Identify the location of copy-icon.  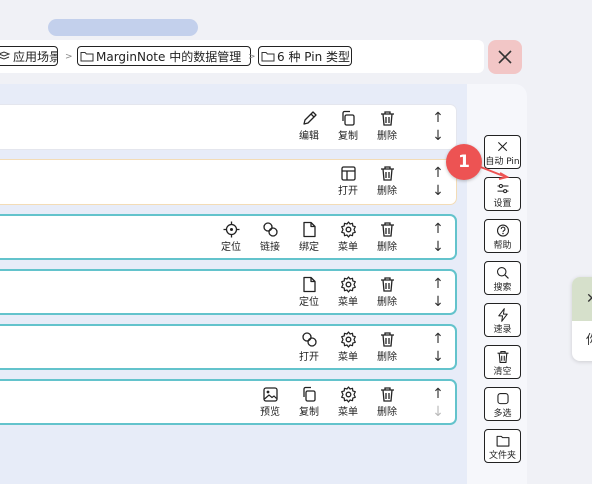
(309, 394).